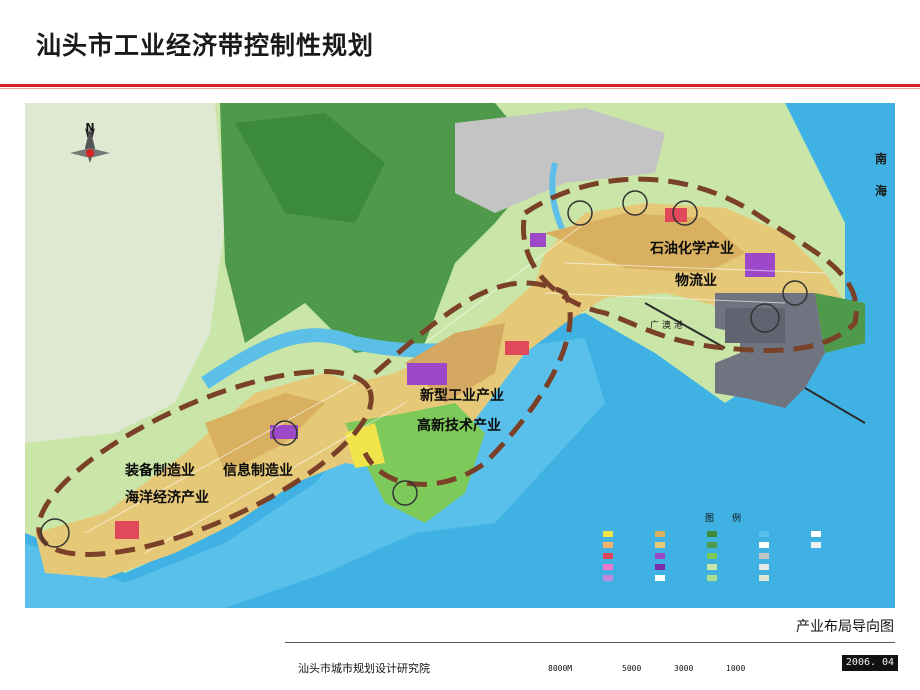 The image size is (920, 690). I want to click on red-parcel-a, so click(517, 348).